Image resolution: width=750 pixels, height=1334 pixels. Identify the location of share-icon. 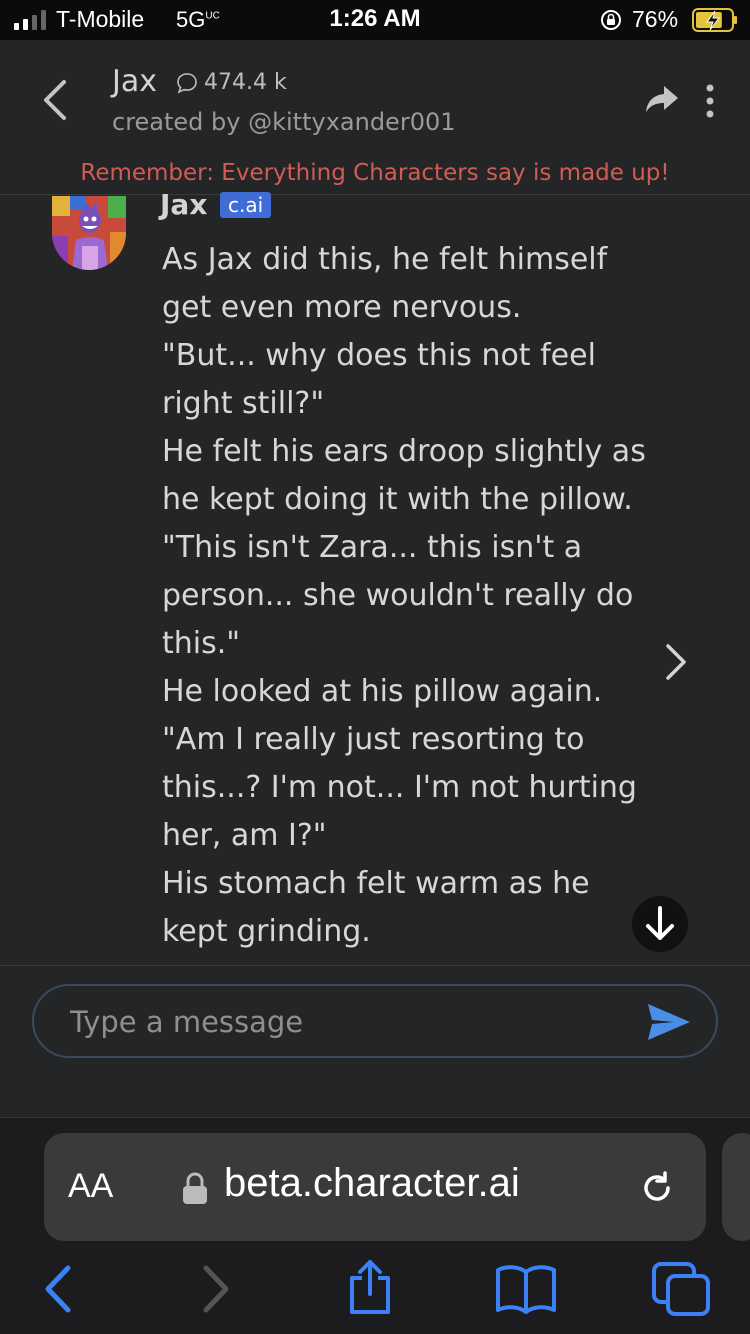
(370, 1287).